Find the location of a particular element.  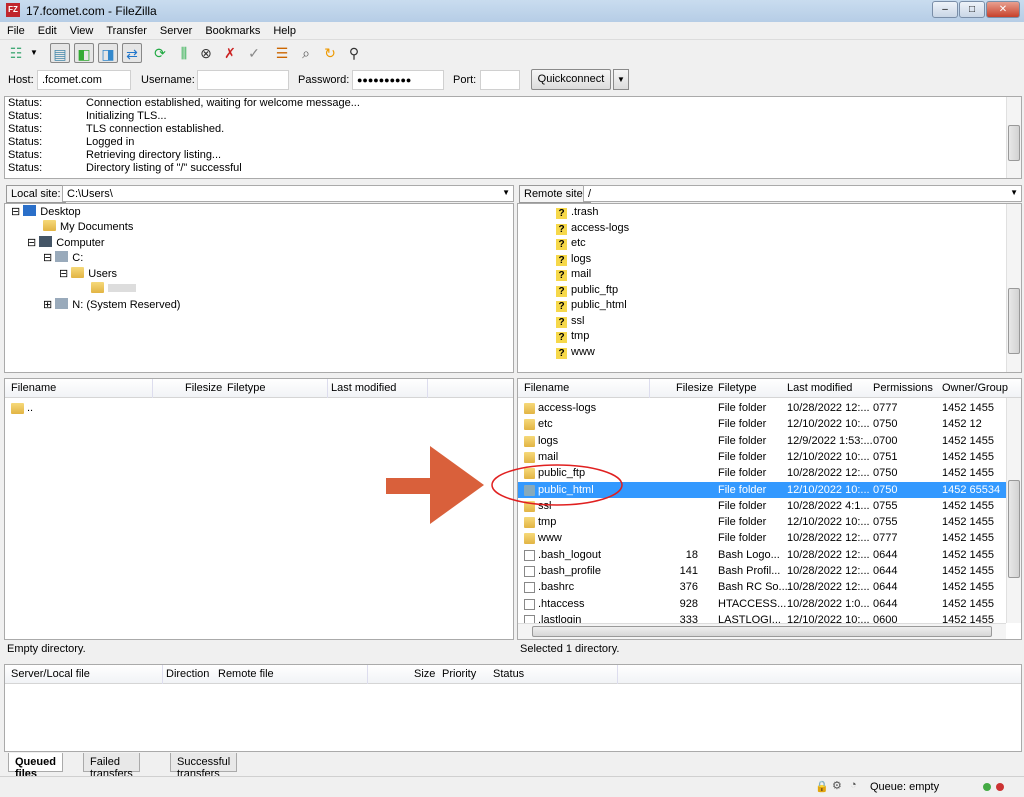

tree-item-users: ⊟ Users is located at coordinates (88, 274).